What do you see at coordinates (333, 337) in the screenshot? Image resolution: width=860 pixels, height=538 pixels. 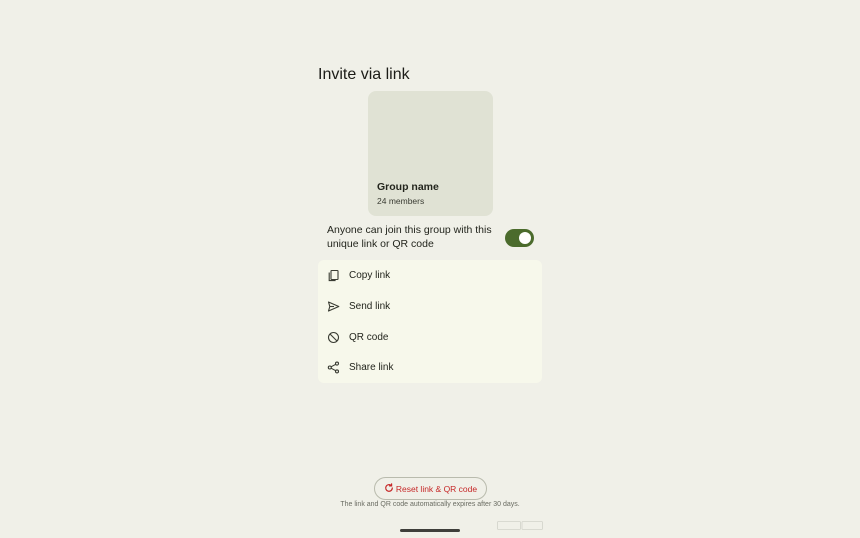 I see `block-icon` at bounding box center [333, 337].